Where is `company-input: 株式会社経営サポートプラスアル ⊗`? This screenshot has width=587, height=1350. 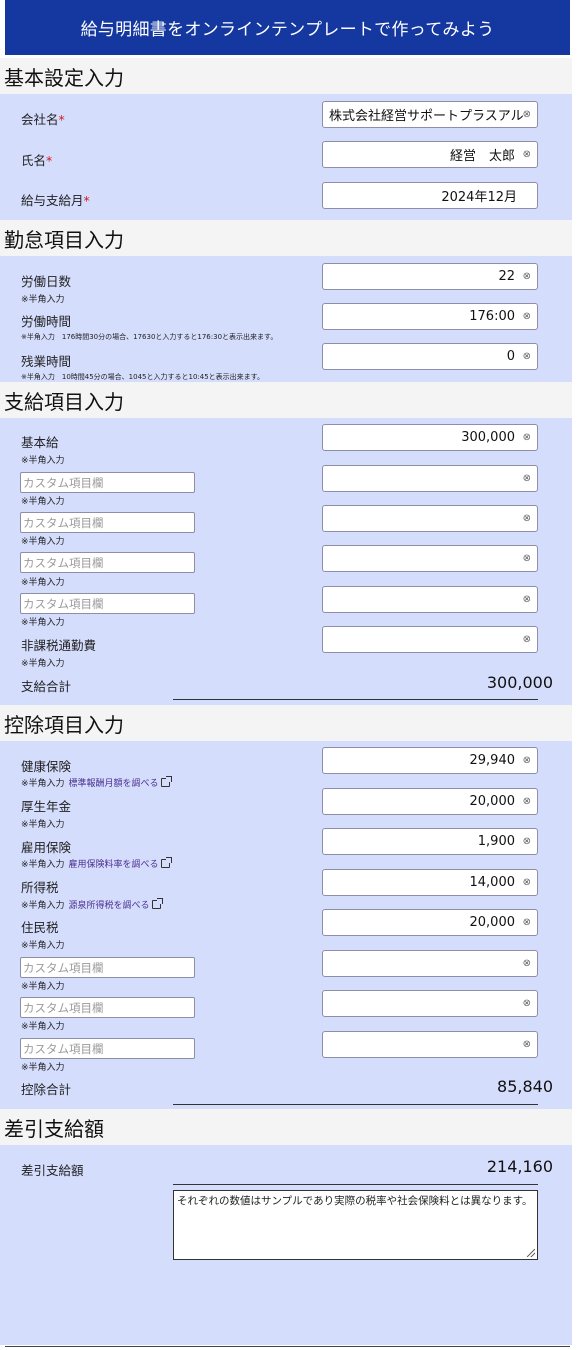
company-input: 株式会社経営サポートプラスアル ⊗ is located at coordinates (430, 114).